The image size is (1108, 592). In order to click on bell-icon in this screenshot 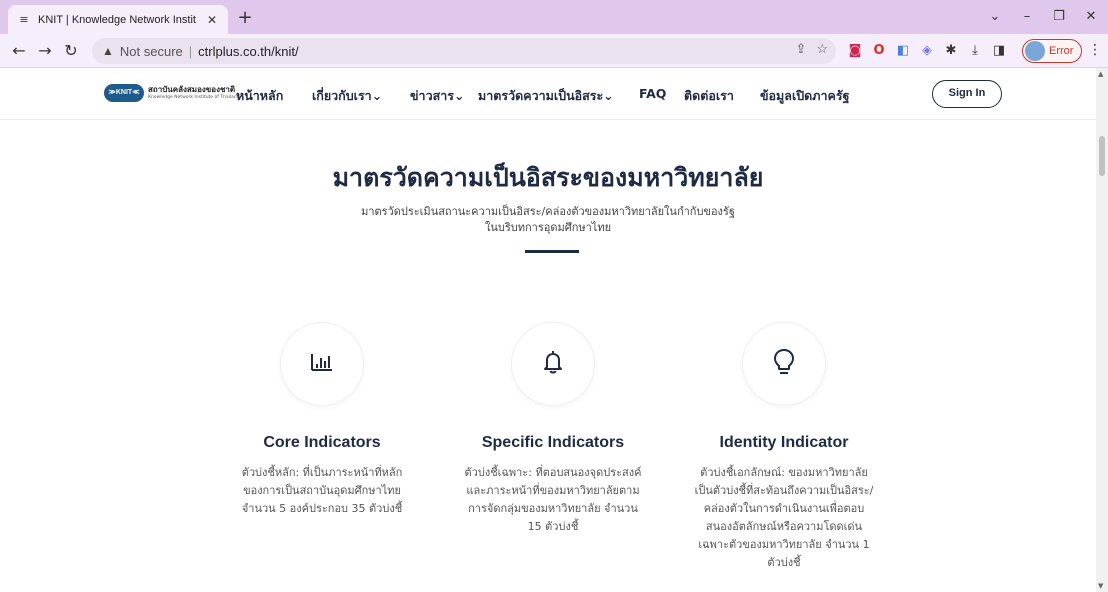, I will do `click(553, 364)`.